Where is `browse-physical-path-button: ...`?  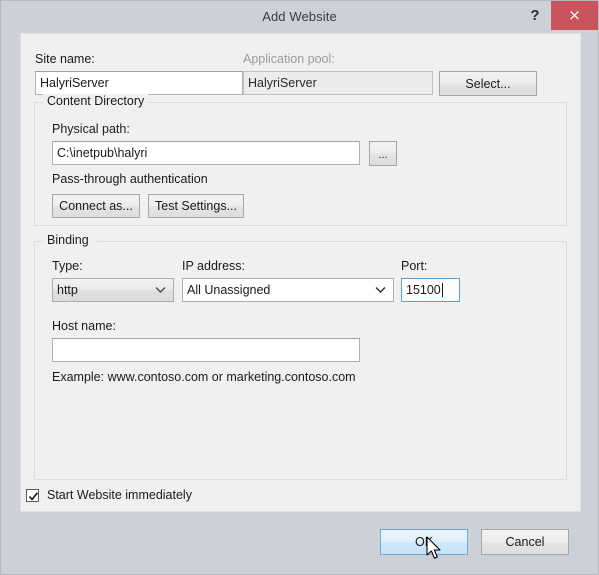 browse-physical-path-button: ... is located at coordinates (383, 153).